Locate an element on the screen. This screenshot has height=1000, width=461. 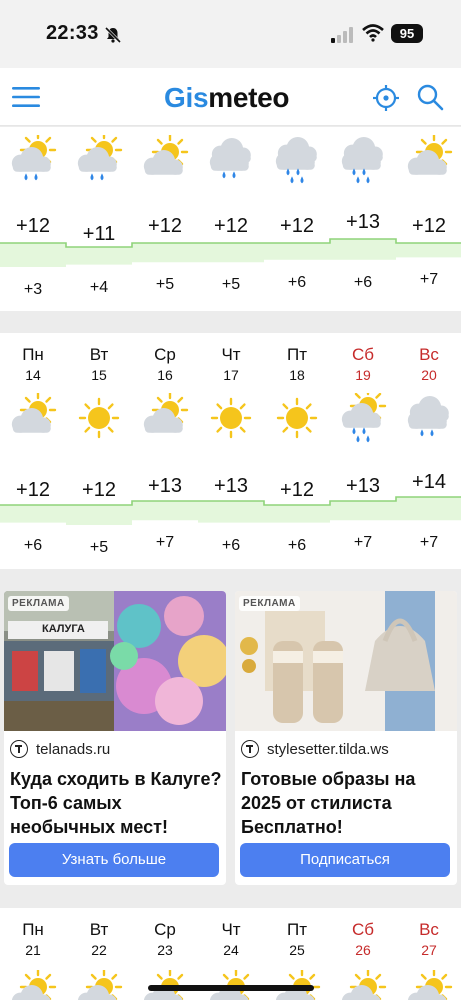
day-header: Сб 19 is located at coordinates (363, 364).